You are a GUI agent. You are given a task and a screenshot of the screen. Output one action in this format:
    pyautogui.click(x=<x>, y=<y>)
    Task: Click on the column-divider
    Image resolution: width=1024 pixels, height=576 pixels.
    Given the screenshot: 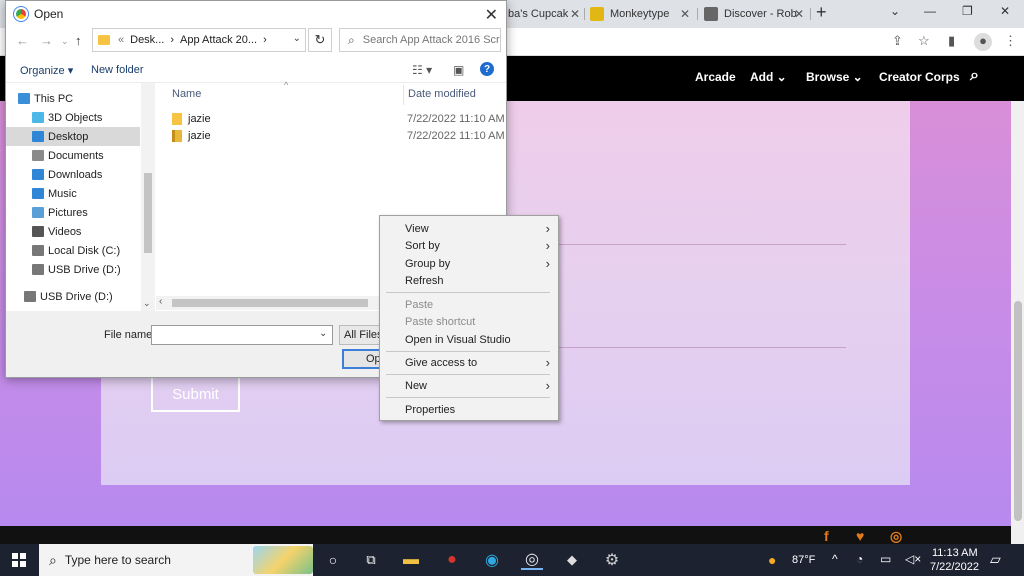 What is the action you would take?
    pyautogui.click(x=403, y=95)
    